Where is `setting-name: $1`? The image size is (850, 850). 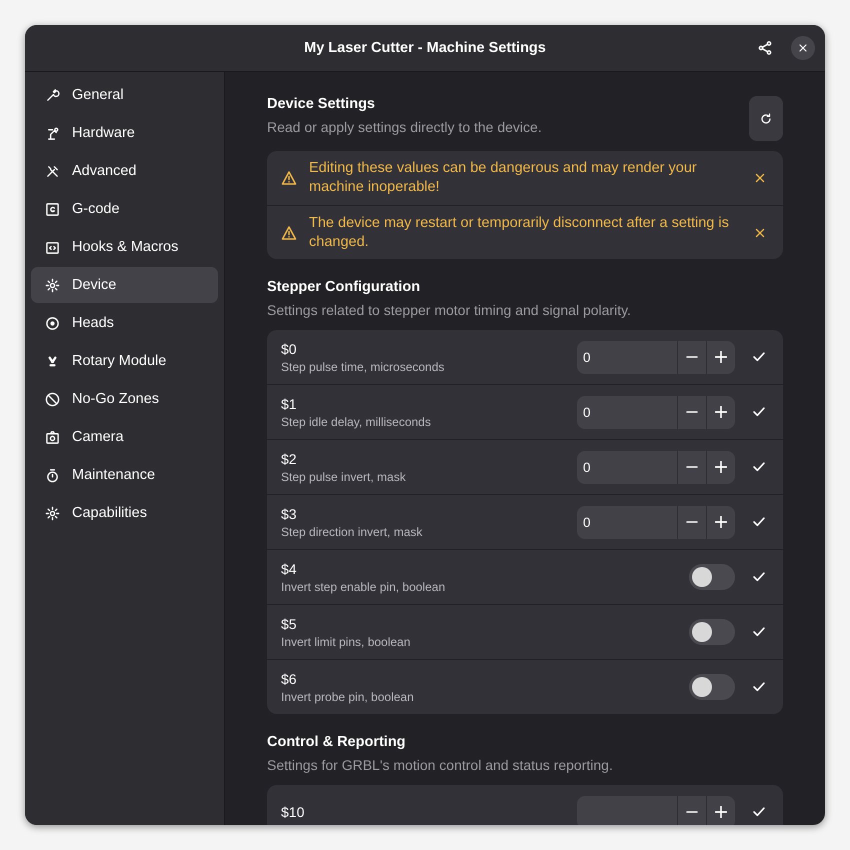 setting-name: $1 is located at coordinates (289, 404).